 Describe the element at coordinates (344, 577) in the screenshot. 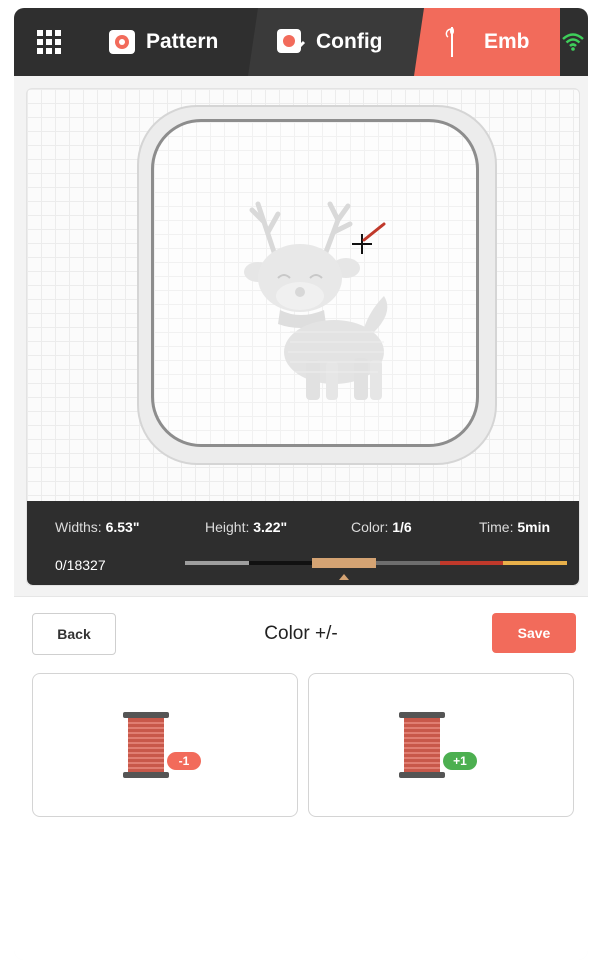

I see `active-color-marker` at that location.